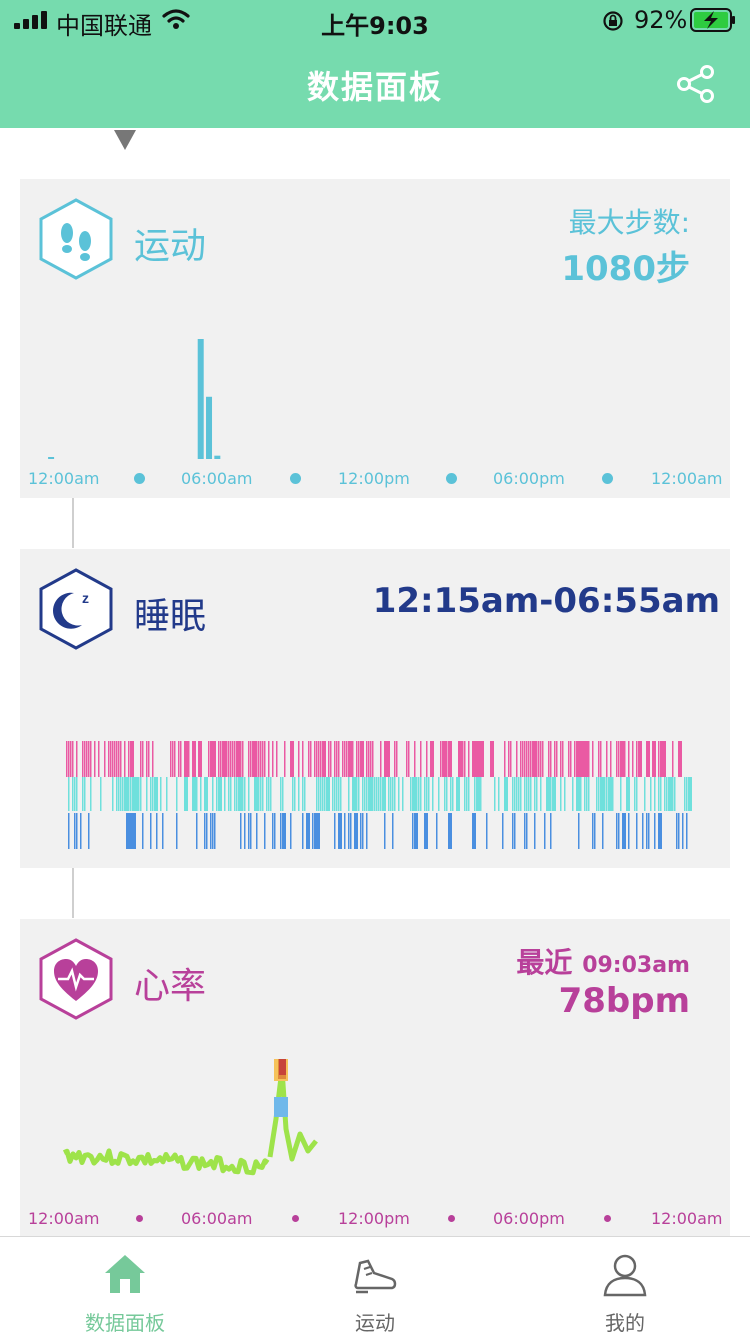 The width and height of the screenshot is (750, 1334). What do you see at coordinates (613, 21) in the screenshot?
I see `rotation-lock-icon` at bounding box center [613, 21].